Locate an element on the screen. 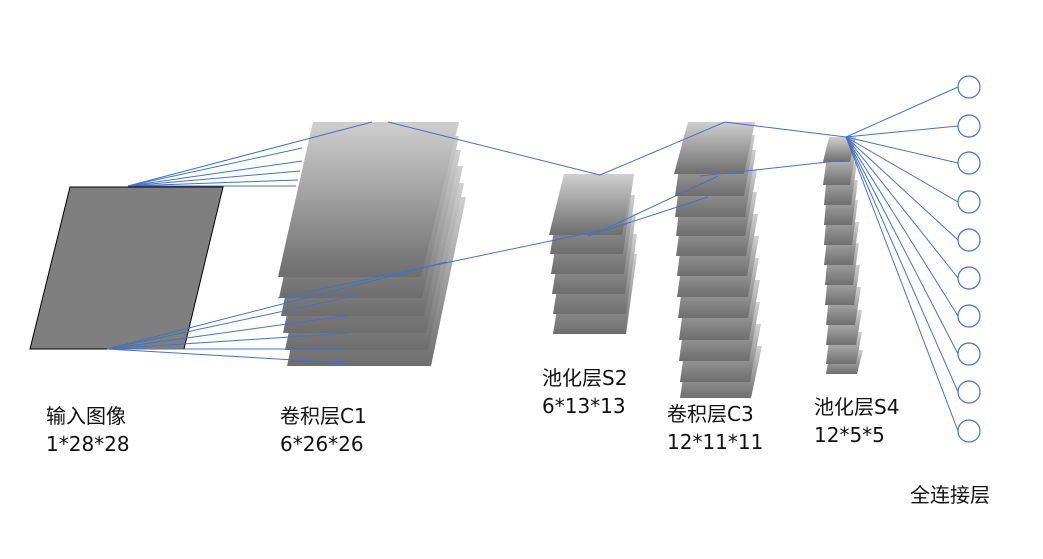  input-image-map is located at coordinates (126, 268).